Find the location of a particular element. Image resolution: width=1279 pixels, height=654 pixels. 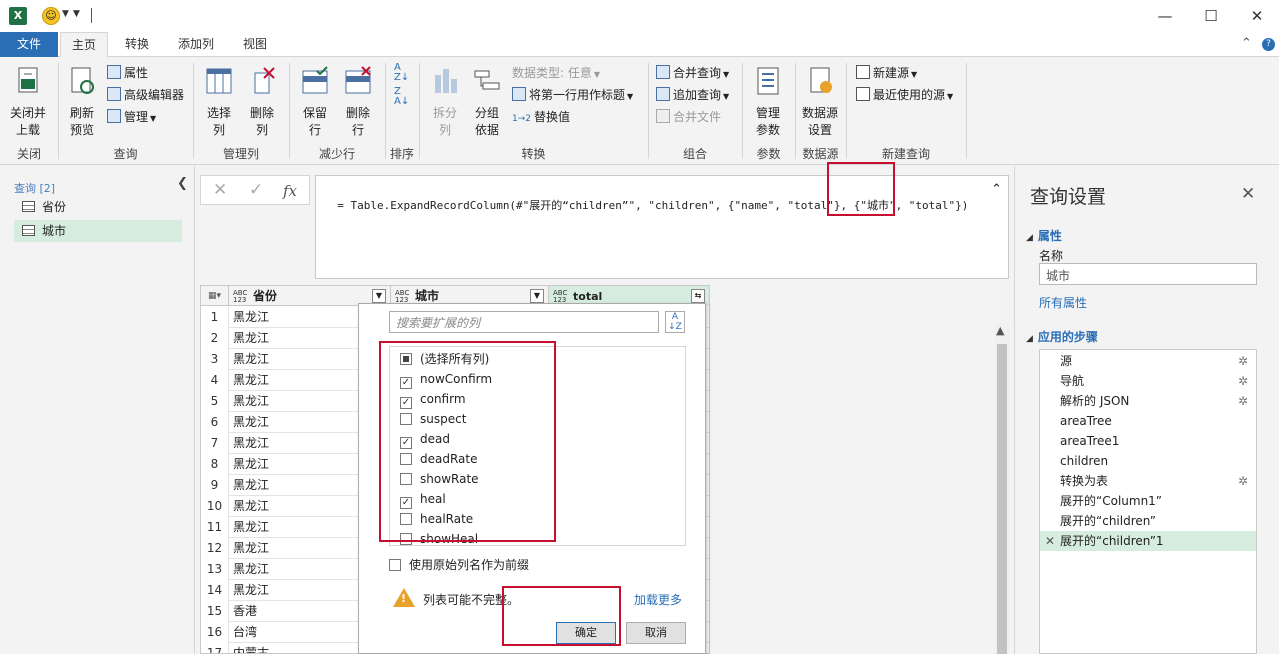

applied-step-item: 转换为表 ✲ is located at coordinates (1148, 481).